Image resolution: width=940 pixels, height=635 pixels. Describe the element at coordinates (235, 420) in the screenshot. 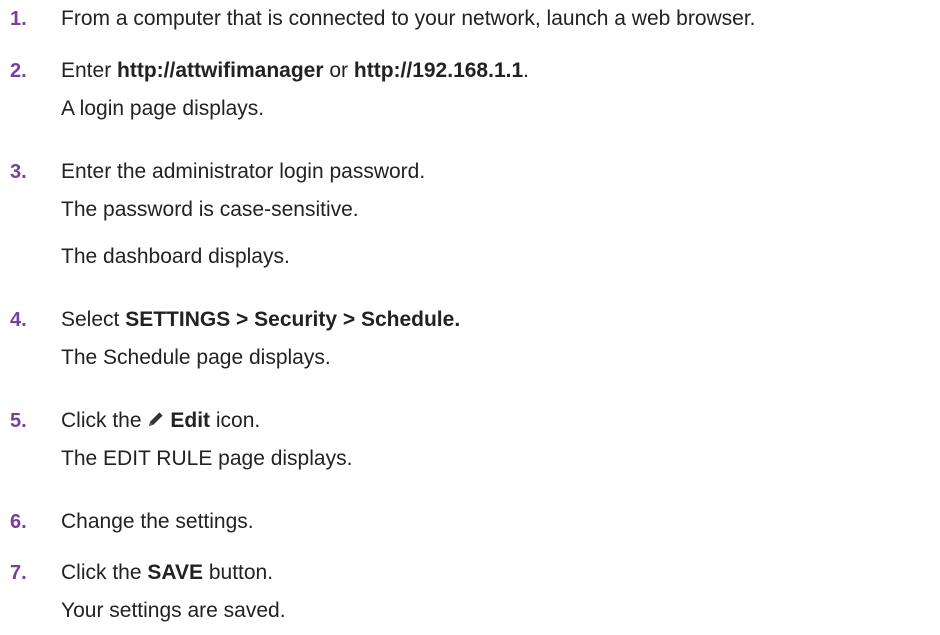

I see `instruction-text: icon.` at that location.